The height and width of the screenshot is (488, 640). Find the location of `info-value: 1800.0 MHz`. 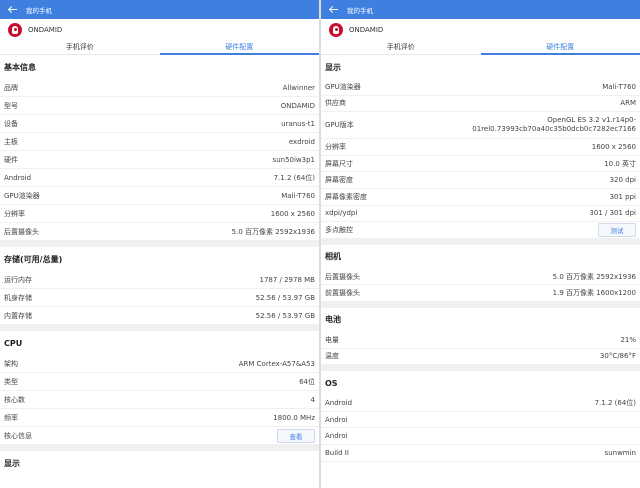

info-value: 1800.0 MHz is located at coordinates (294, 417).